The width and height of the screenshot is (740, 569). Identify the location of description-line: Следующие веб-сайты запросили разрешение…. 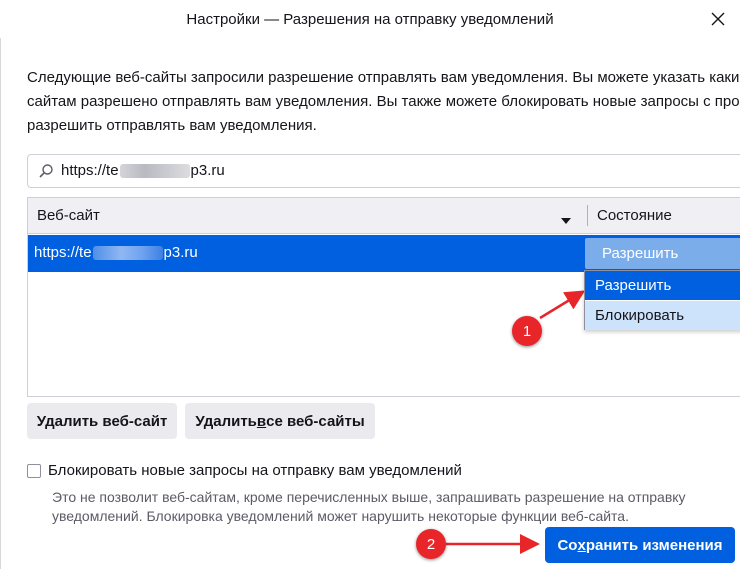
(383, 77).